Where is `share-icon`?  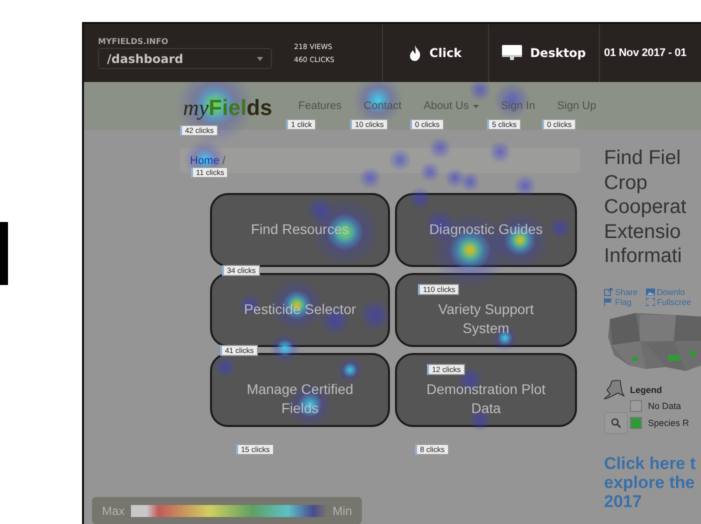
share-icon is located at coordinates (608, 292).